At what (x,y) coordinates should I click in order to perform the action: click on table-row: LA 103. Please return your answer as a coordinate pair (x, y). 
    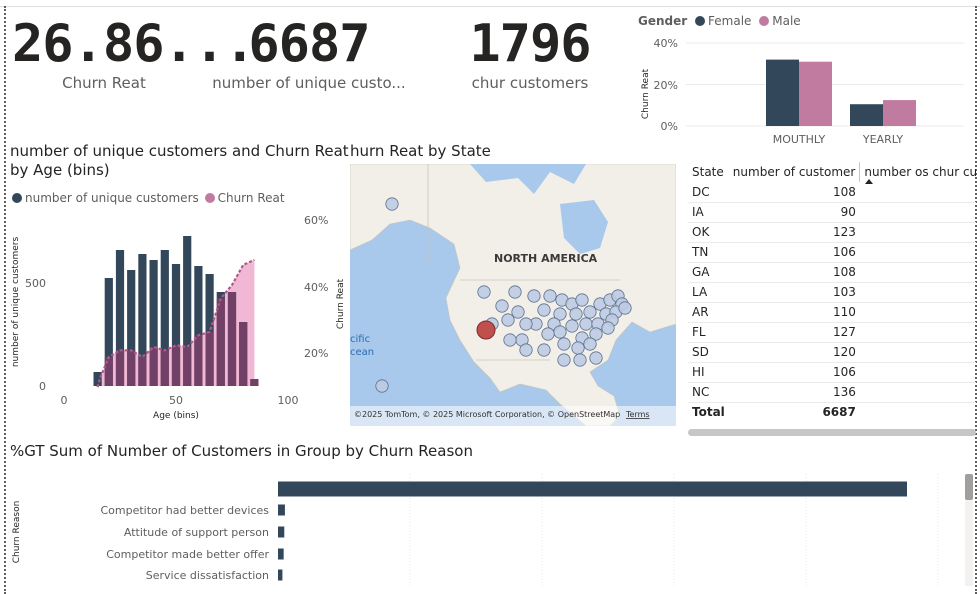
    Looking at the image, I should click on (832, 292).